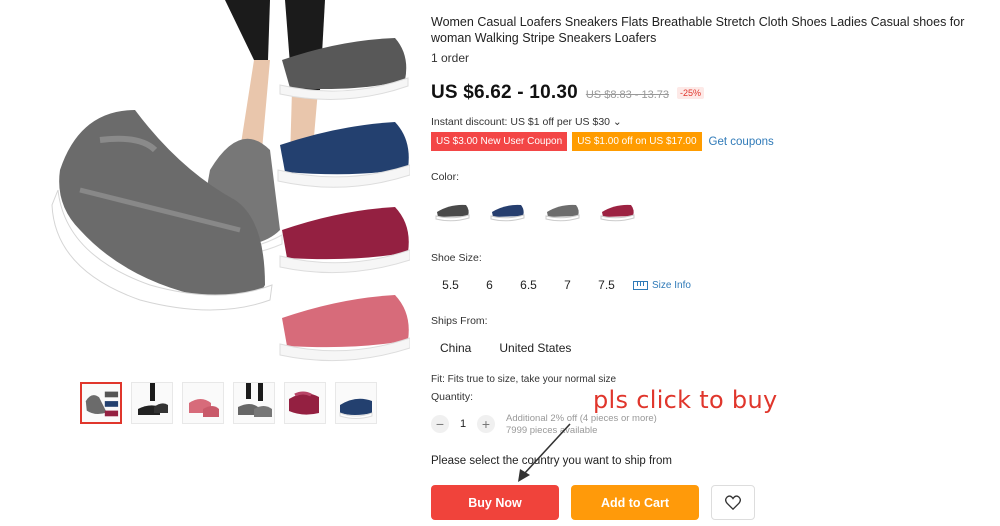 This screenshot has width=1000, height=526. What do you see at coordinates (486, 424) in the screenshot?
I see `quantity-plus-button: +` at bounding box center [486, 424].